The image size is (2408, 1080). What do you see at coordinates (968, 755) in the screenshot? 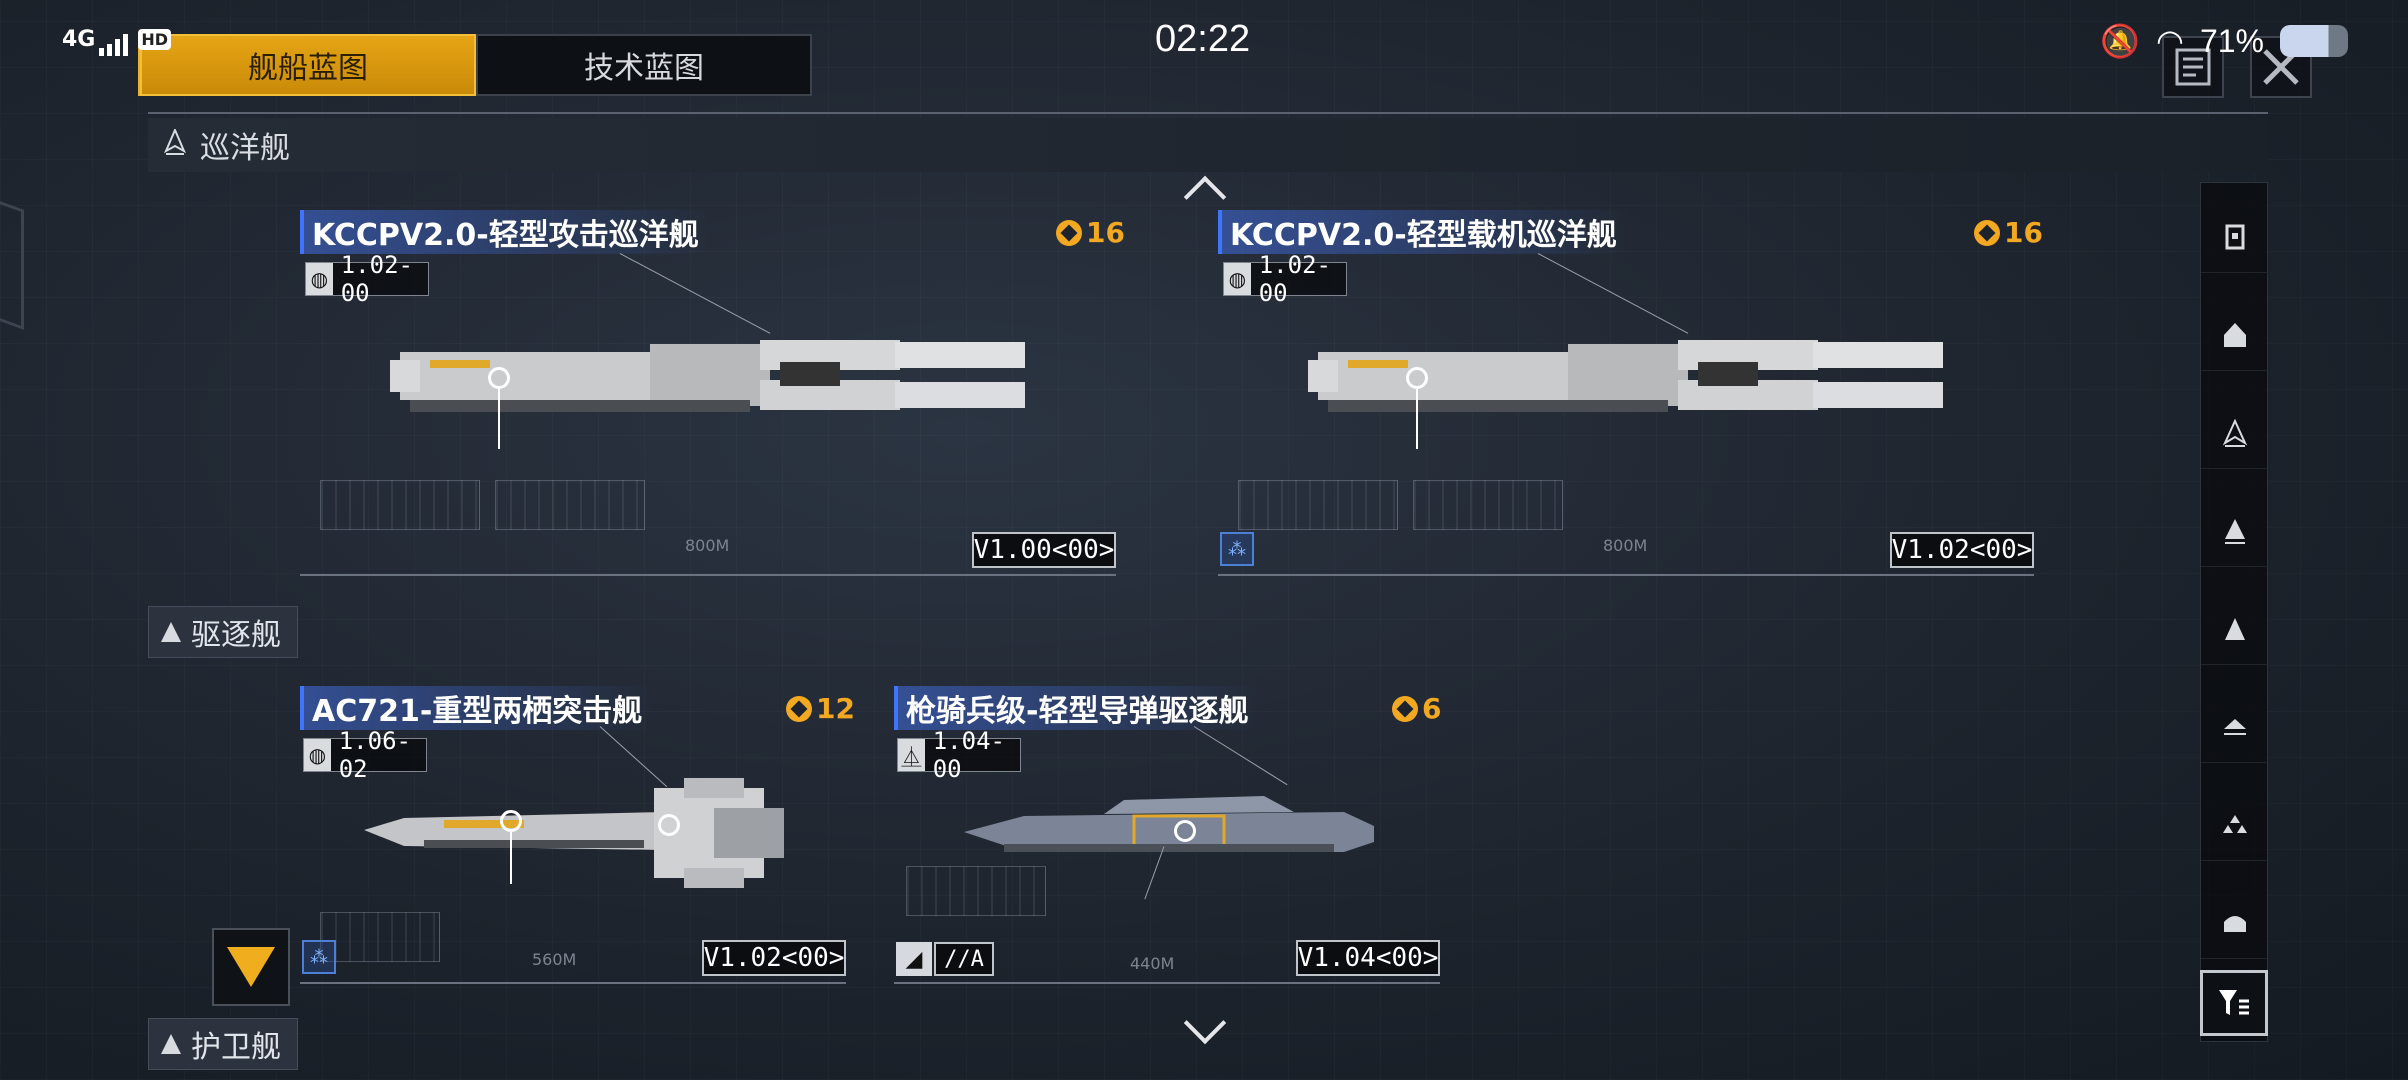
I see `version-value: 1.04-00` at bounding box center [968, 755].